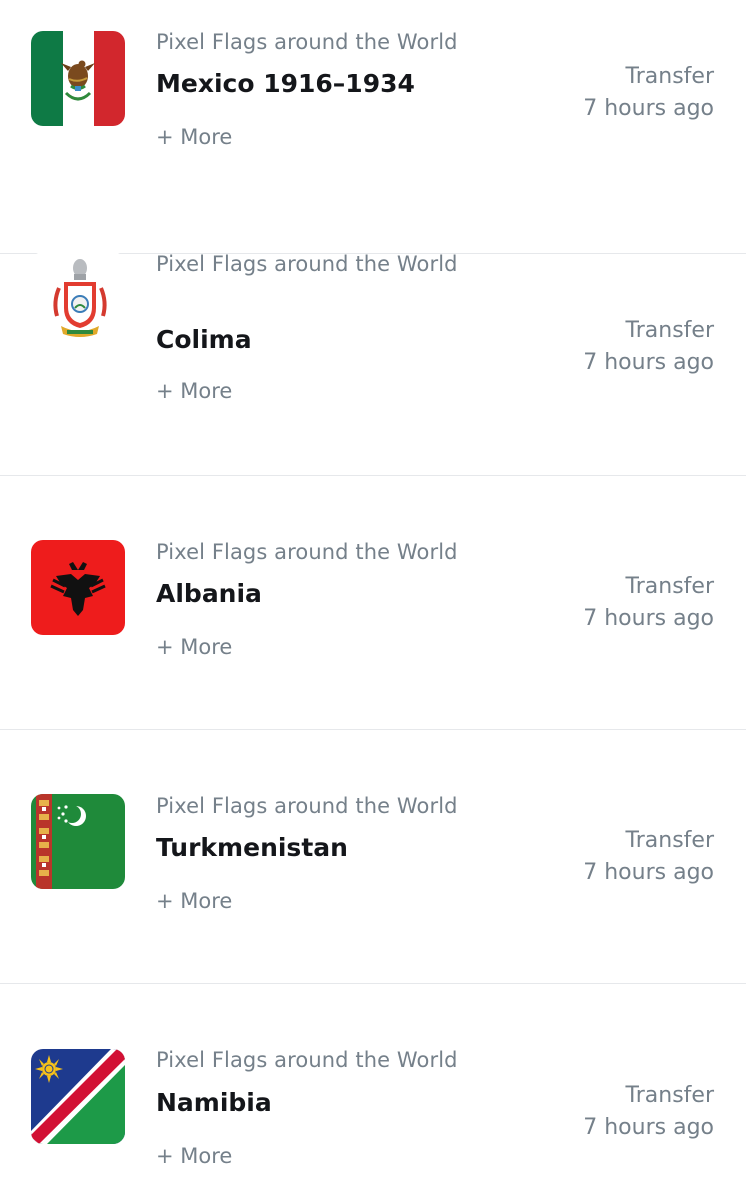 The image size is (746, 1200). Describe the element at coordinates (209, 593) in the screenshot. I see `item-title: Albania` at that location.